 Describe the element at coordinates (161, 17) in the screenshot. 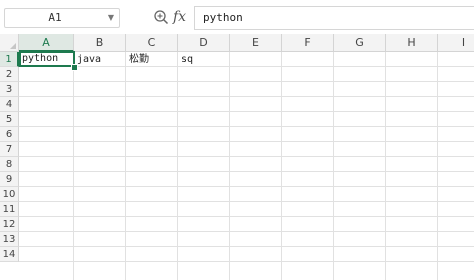

I see `zoom-icon` at that location.